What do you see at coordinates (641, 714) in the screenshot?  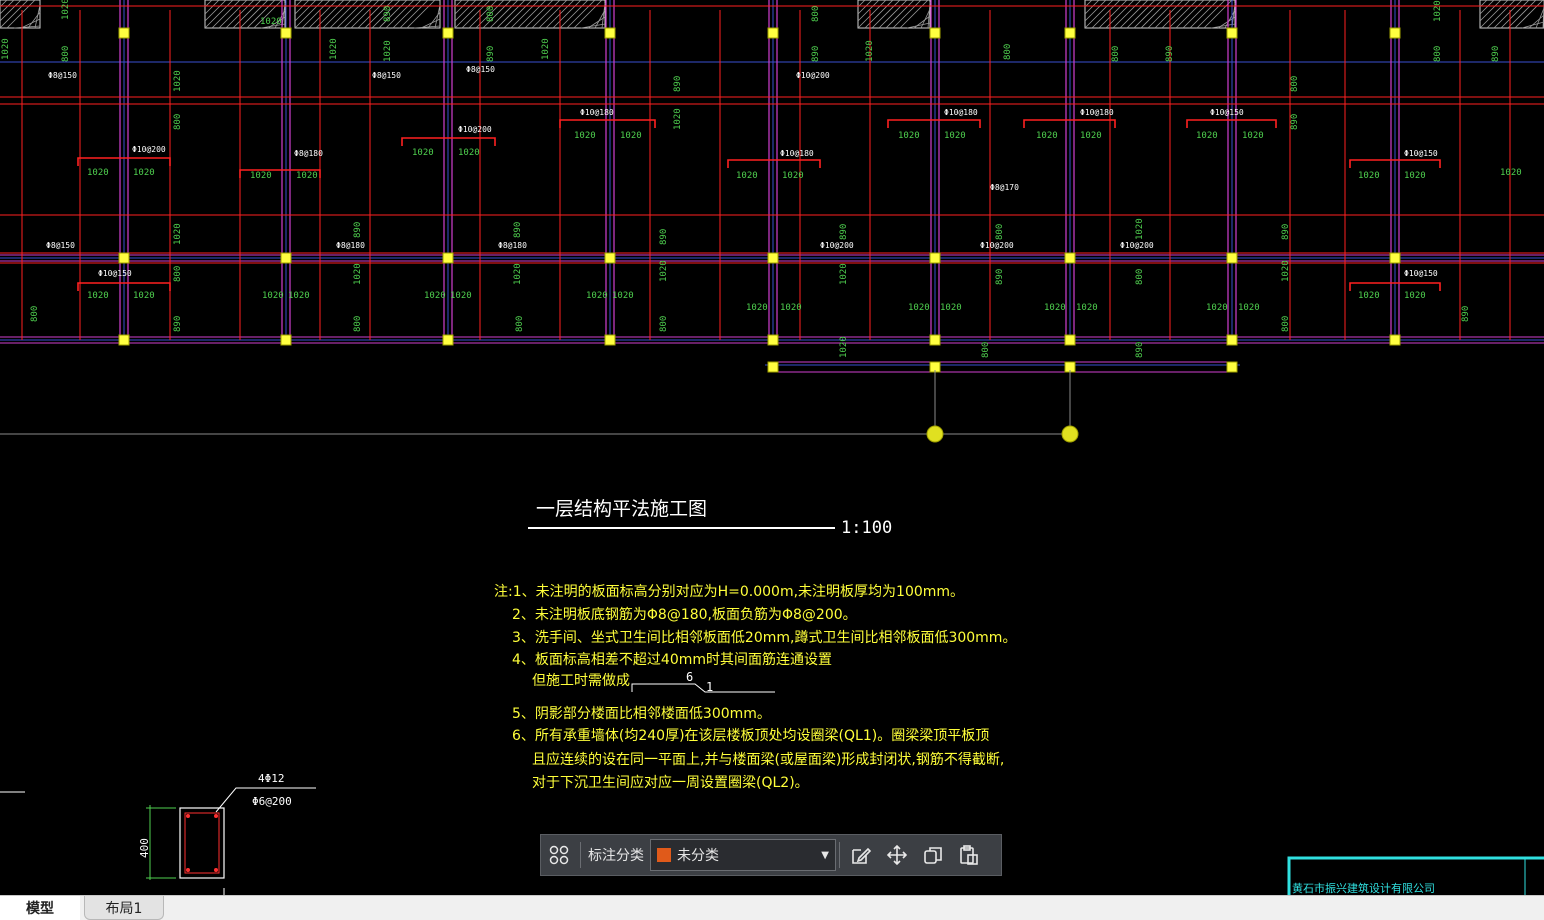 I see `note-line: 5、阴影部分楼面比相邻楼面低300mm。` at bounding box center [641, 714].